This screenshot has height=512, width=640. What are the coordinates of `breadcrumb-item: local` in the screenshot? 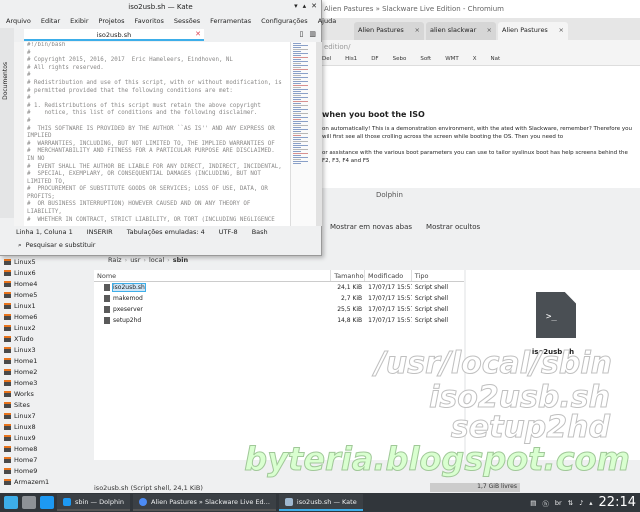 It's located at (156, 260).